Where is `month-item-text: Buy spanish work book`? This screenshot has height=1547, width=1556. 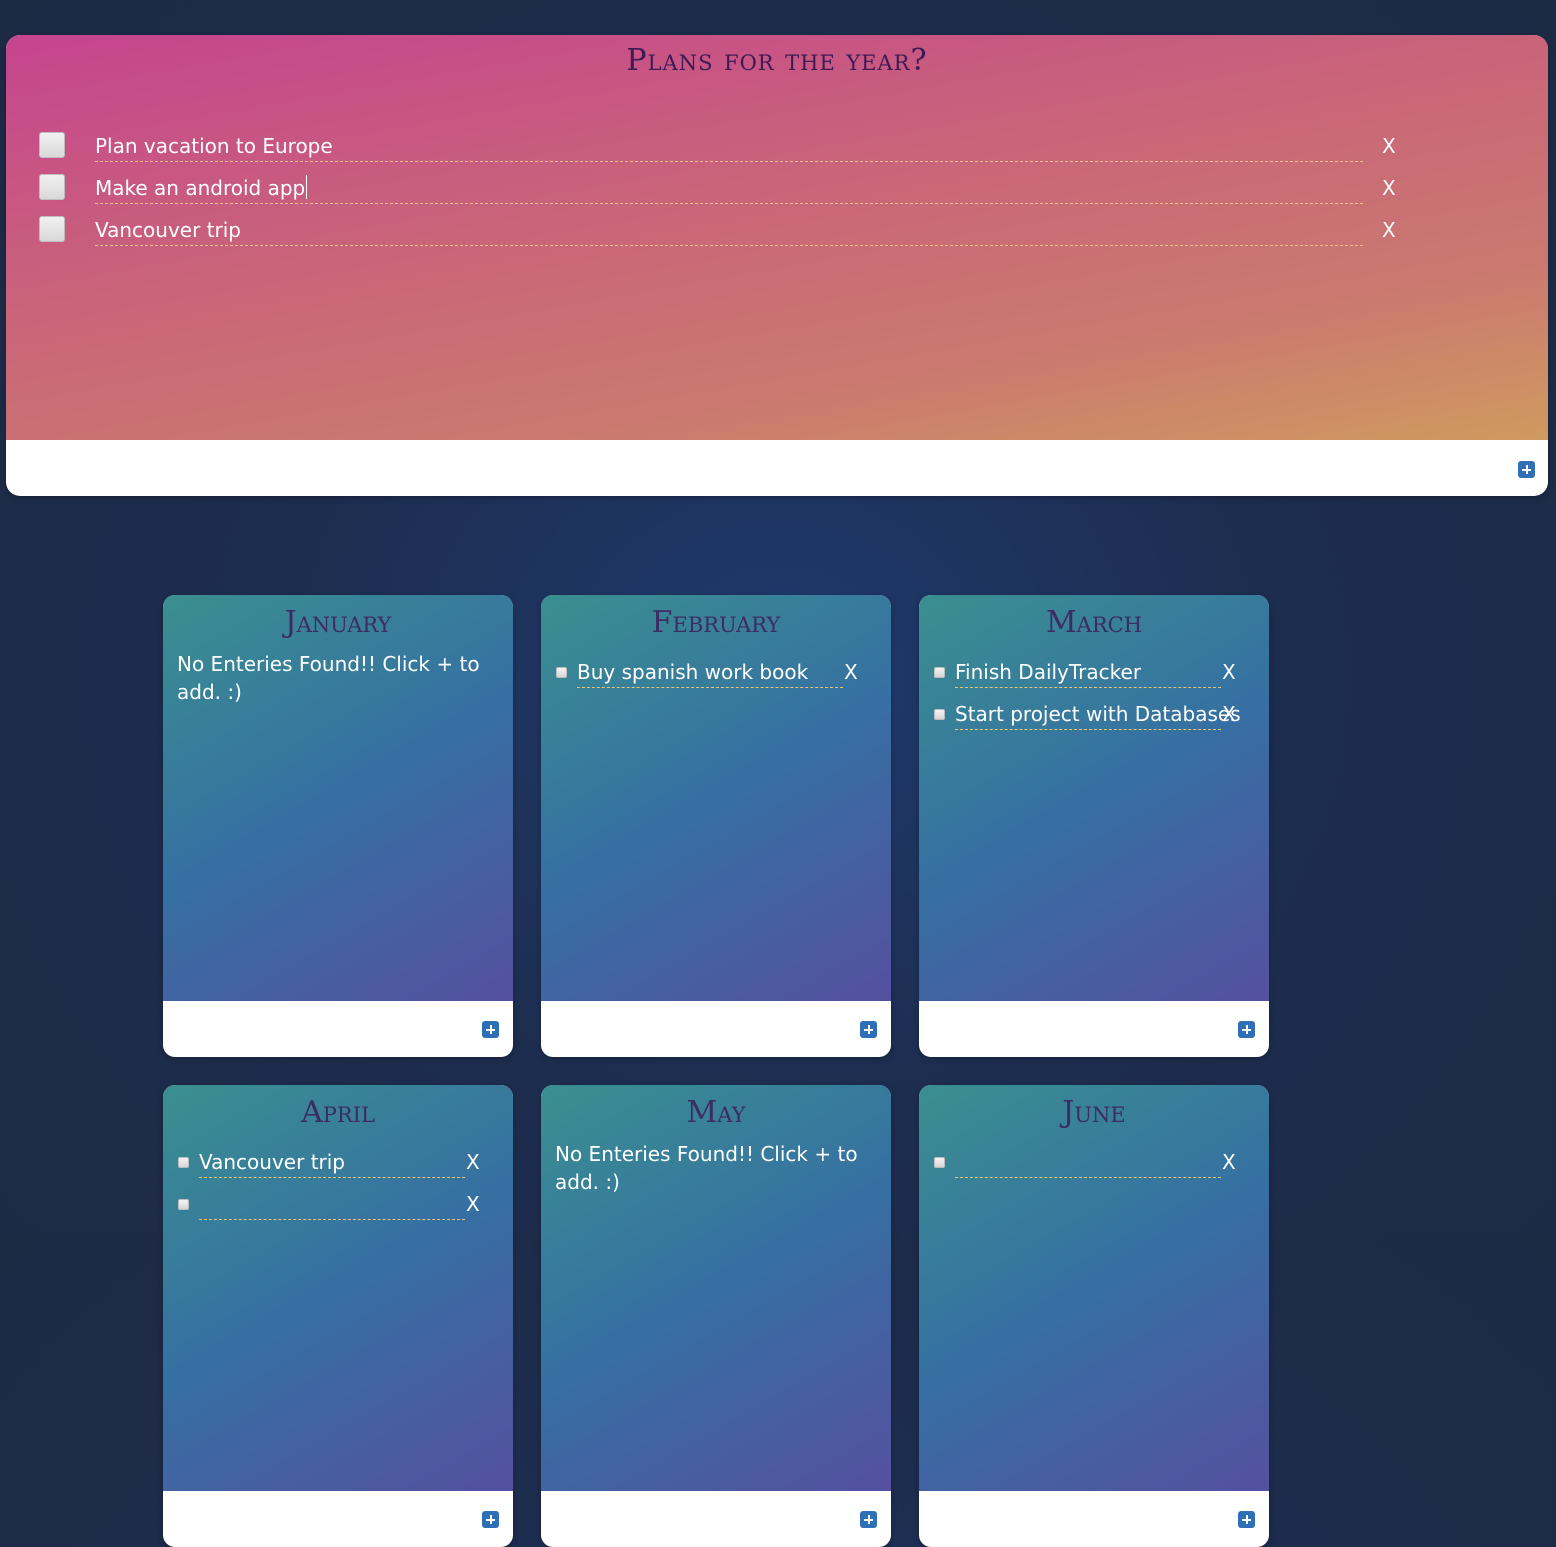
month-item-text: Buy spanish work book is located at coordinates (710, 672).